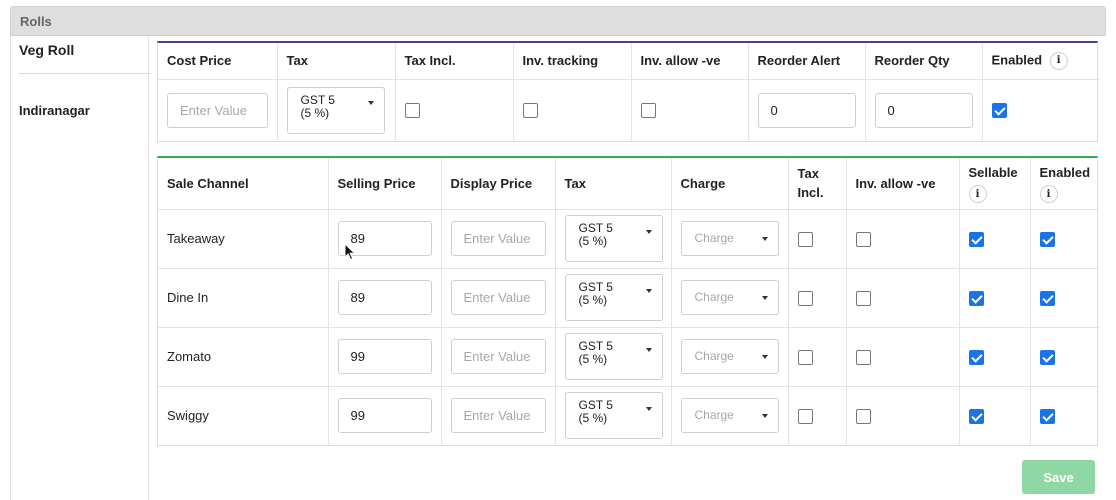  What do you see at coordinates (808, 174) in the screenshot?
I see `header-tax-incl-line1: Tax` at bounding box center [808, 174].